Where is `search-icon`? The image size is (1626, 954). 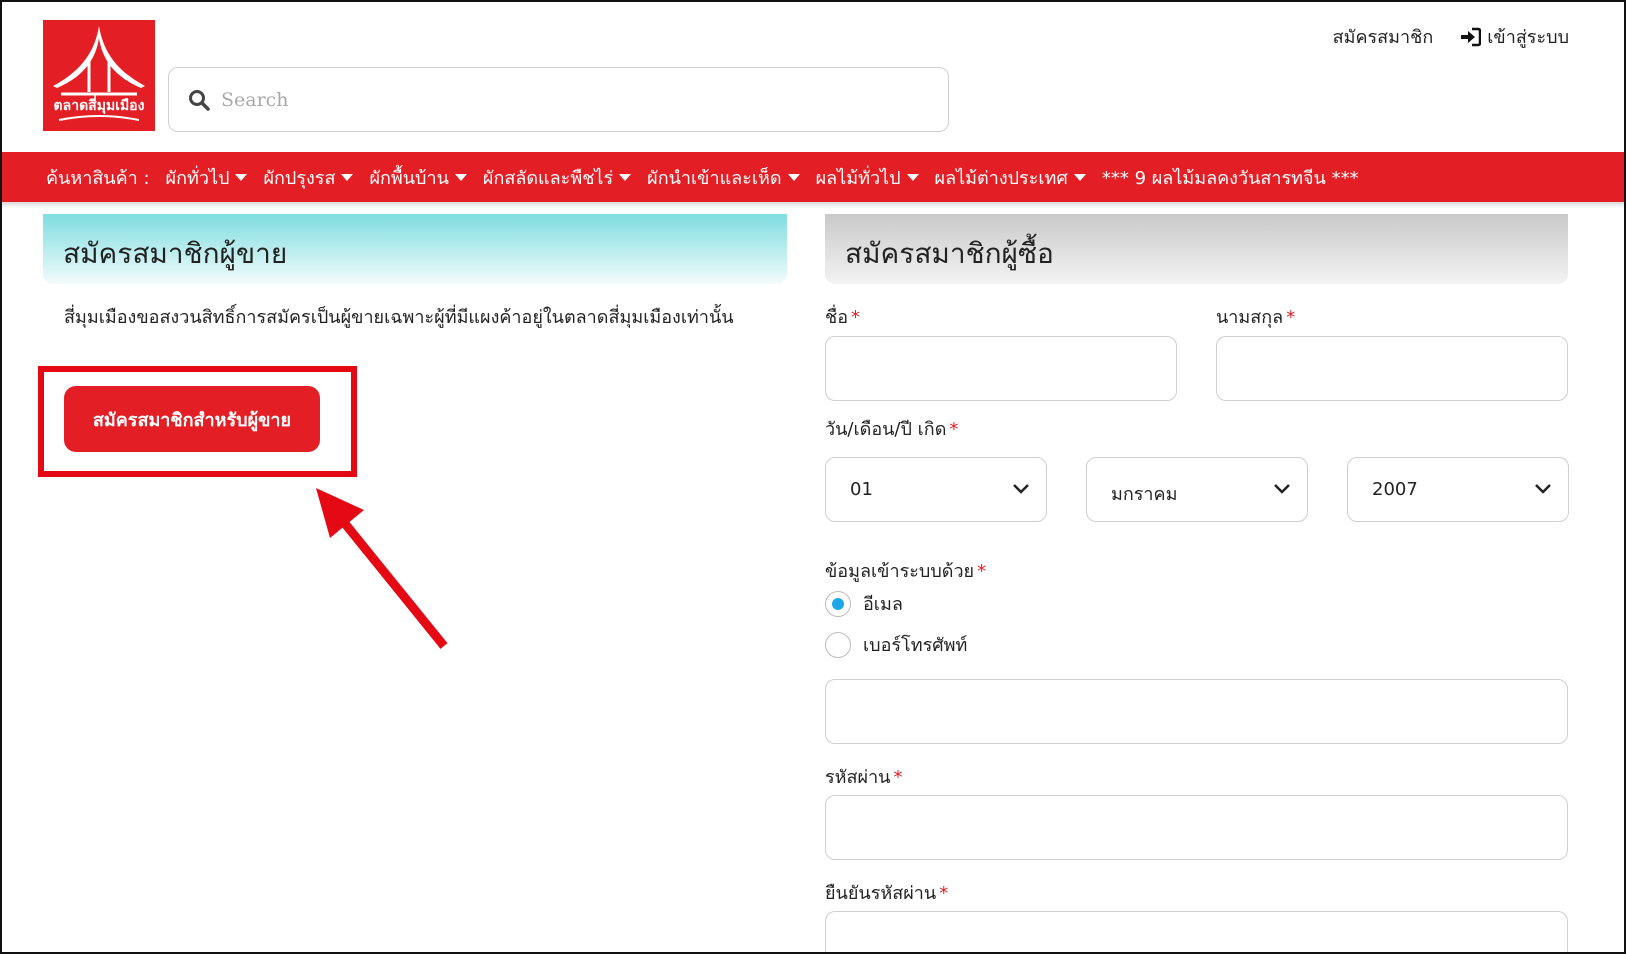
search-icon is located at coordinates (199, 100).